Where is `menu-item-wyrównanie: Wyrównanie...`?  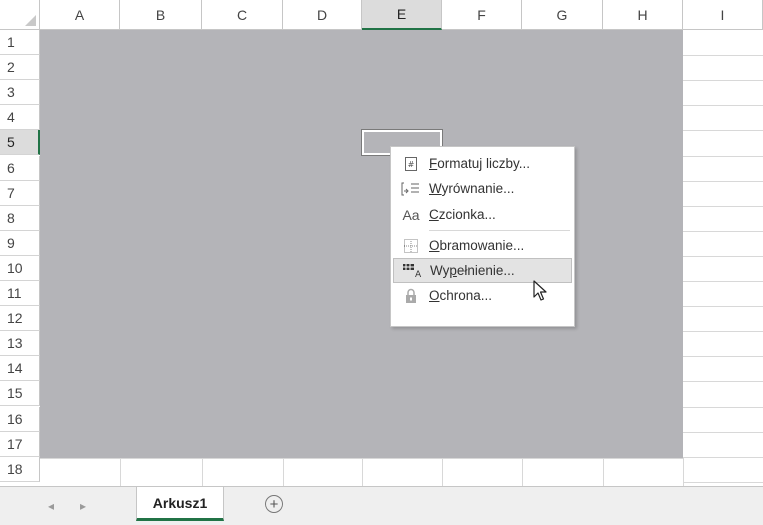
menu-item-wyrównanie: Wyrównanie... is located at coordinates (482, 188).